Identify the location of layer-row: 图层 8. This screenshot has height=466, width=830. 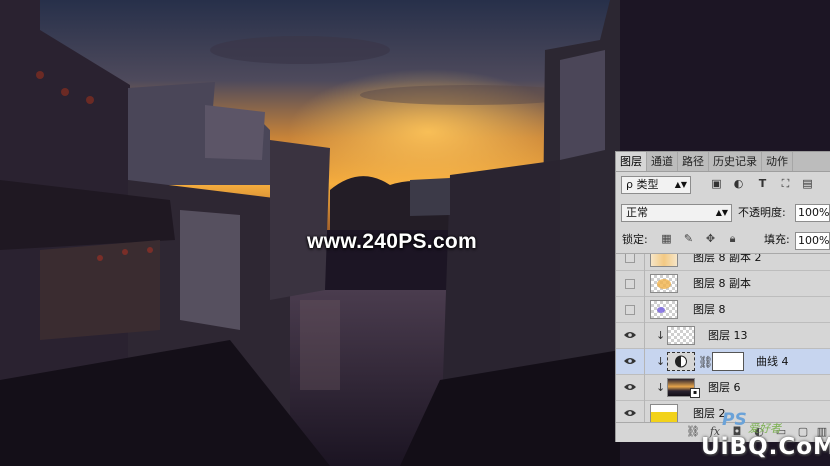
(723, 310).